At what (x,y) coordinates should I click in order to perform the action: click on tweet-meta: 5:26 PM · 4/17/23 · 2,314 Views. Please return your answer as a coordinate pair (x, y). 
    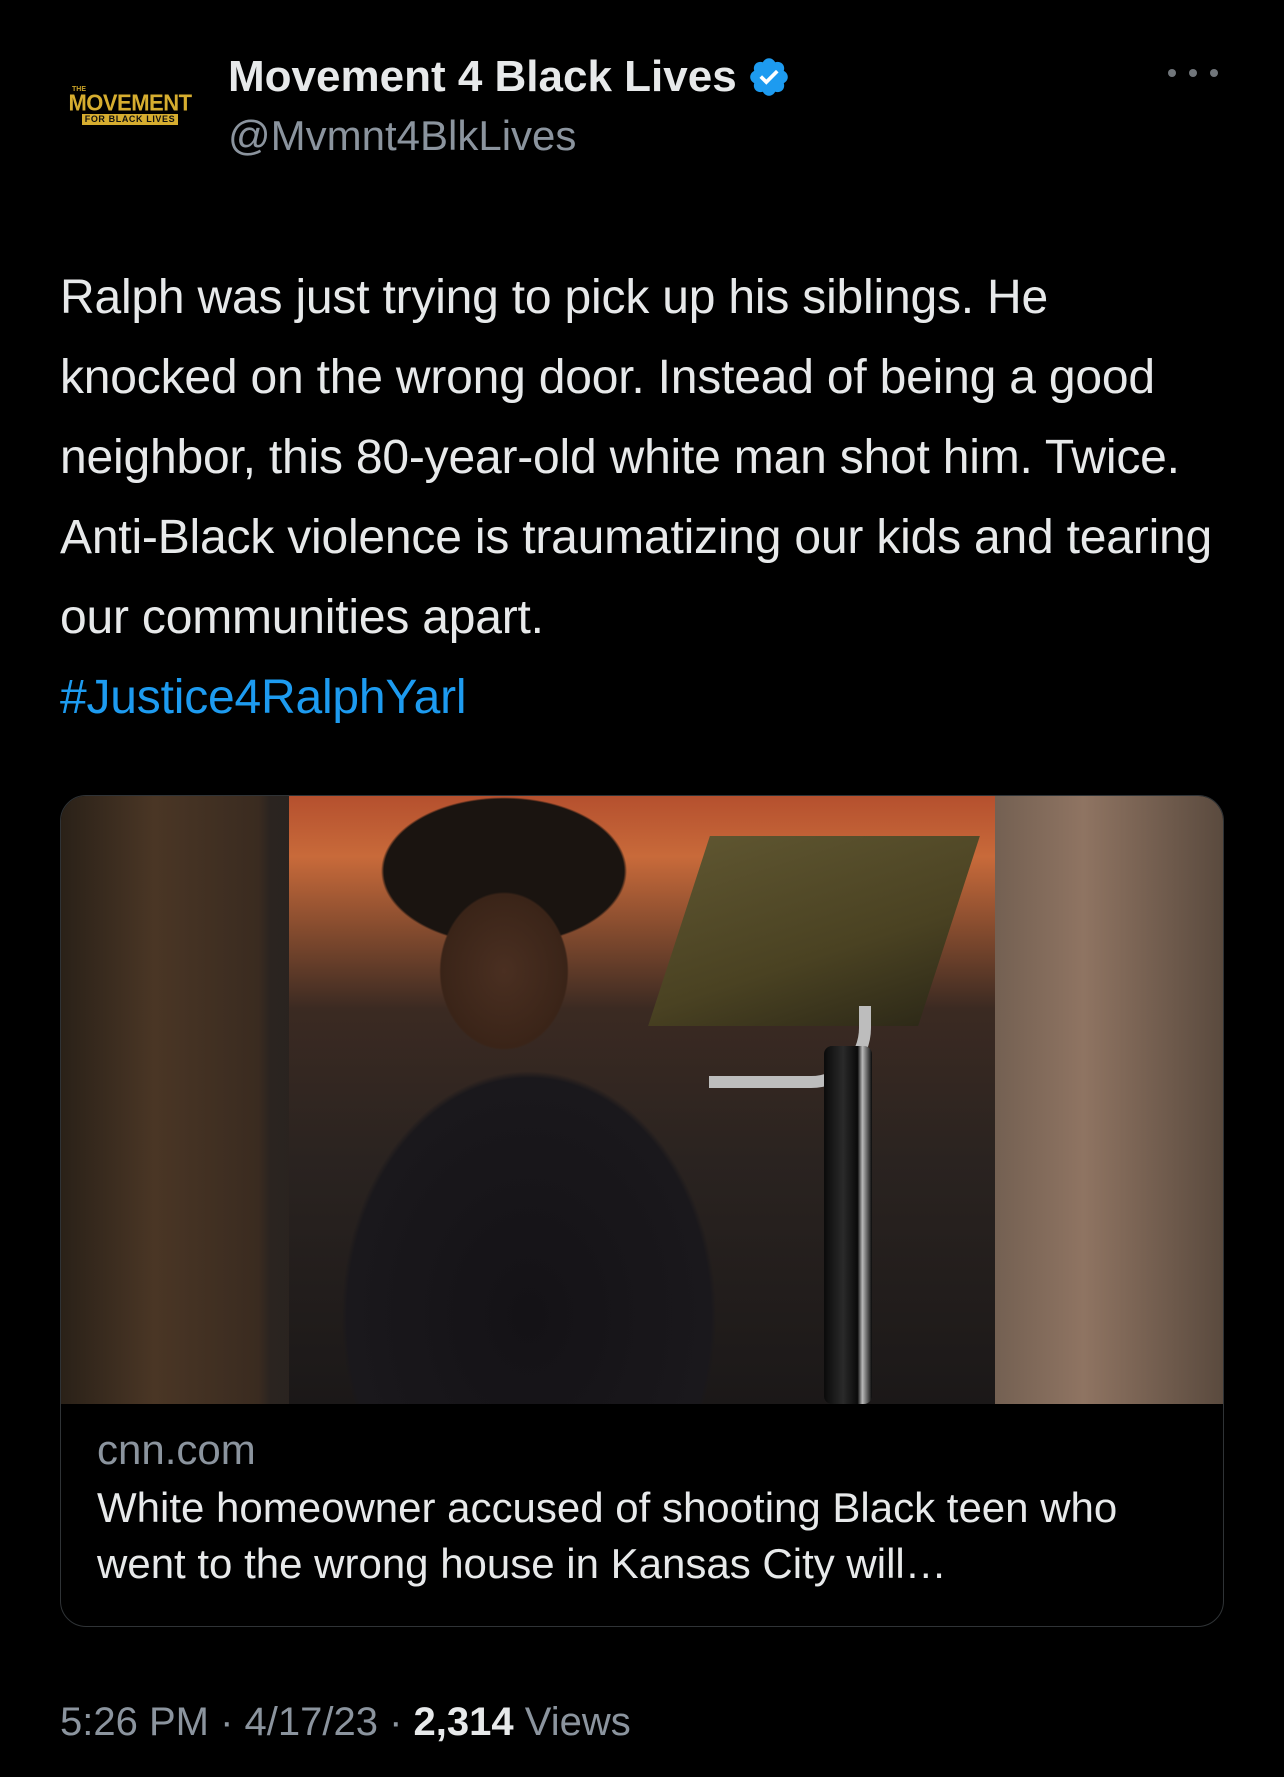
    Looking at the image, I should click on (345, 1722).